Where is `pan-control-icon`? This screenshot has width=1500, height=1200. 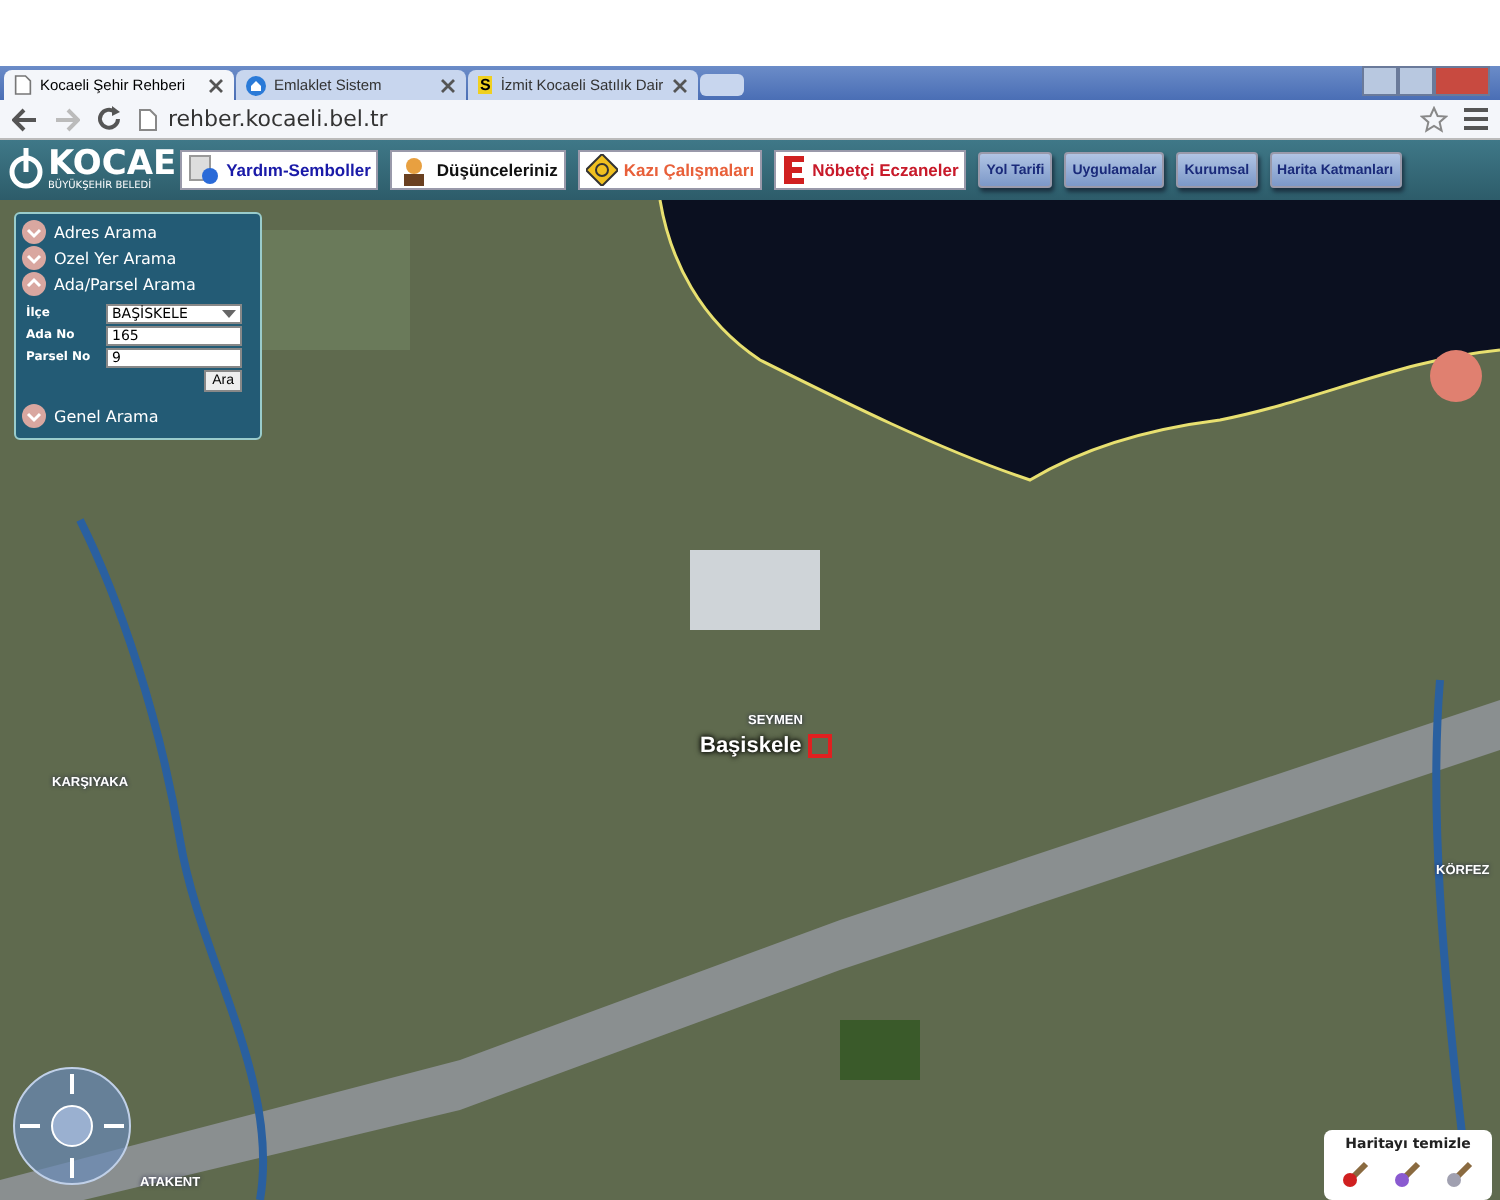
pan-control-icon is located at coordinates (72, 1126).